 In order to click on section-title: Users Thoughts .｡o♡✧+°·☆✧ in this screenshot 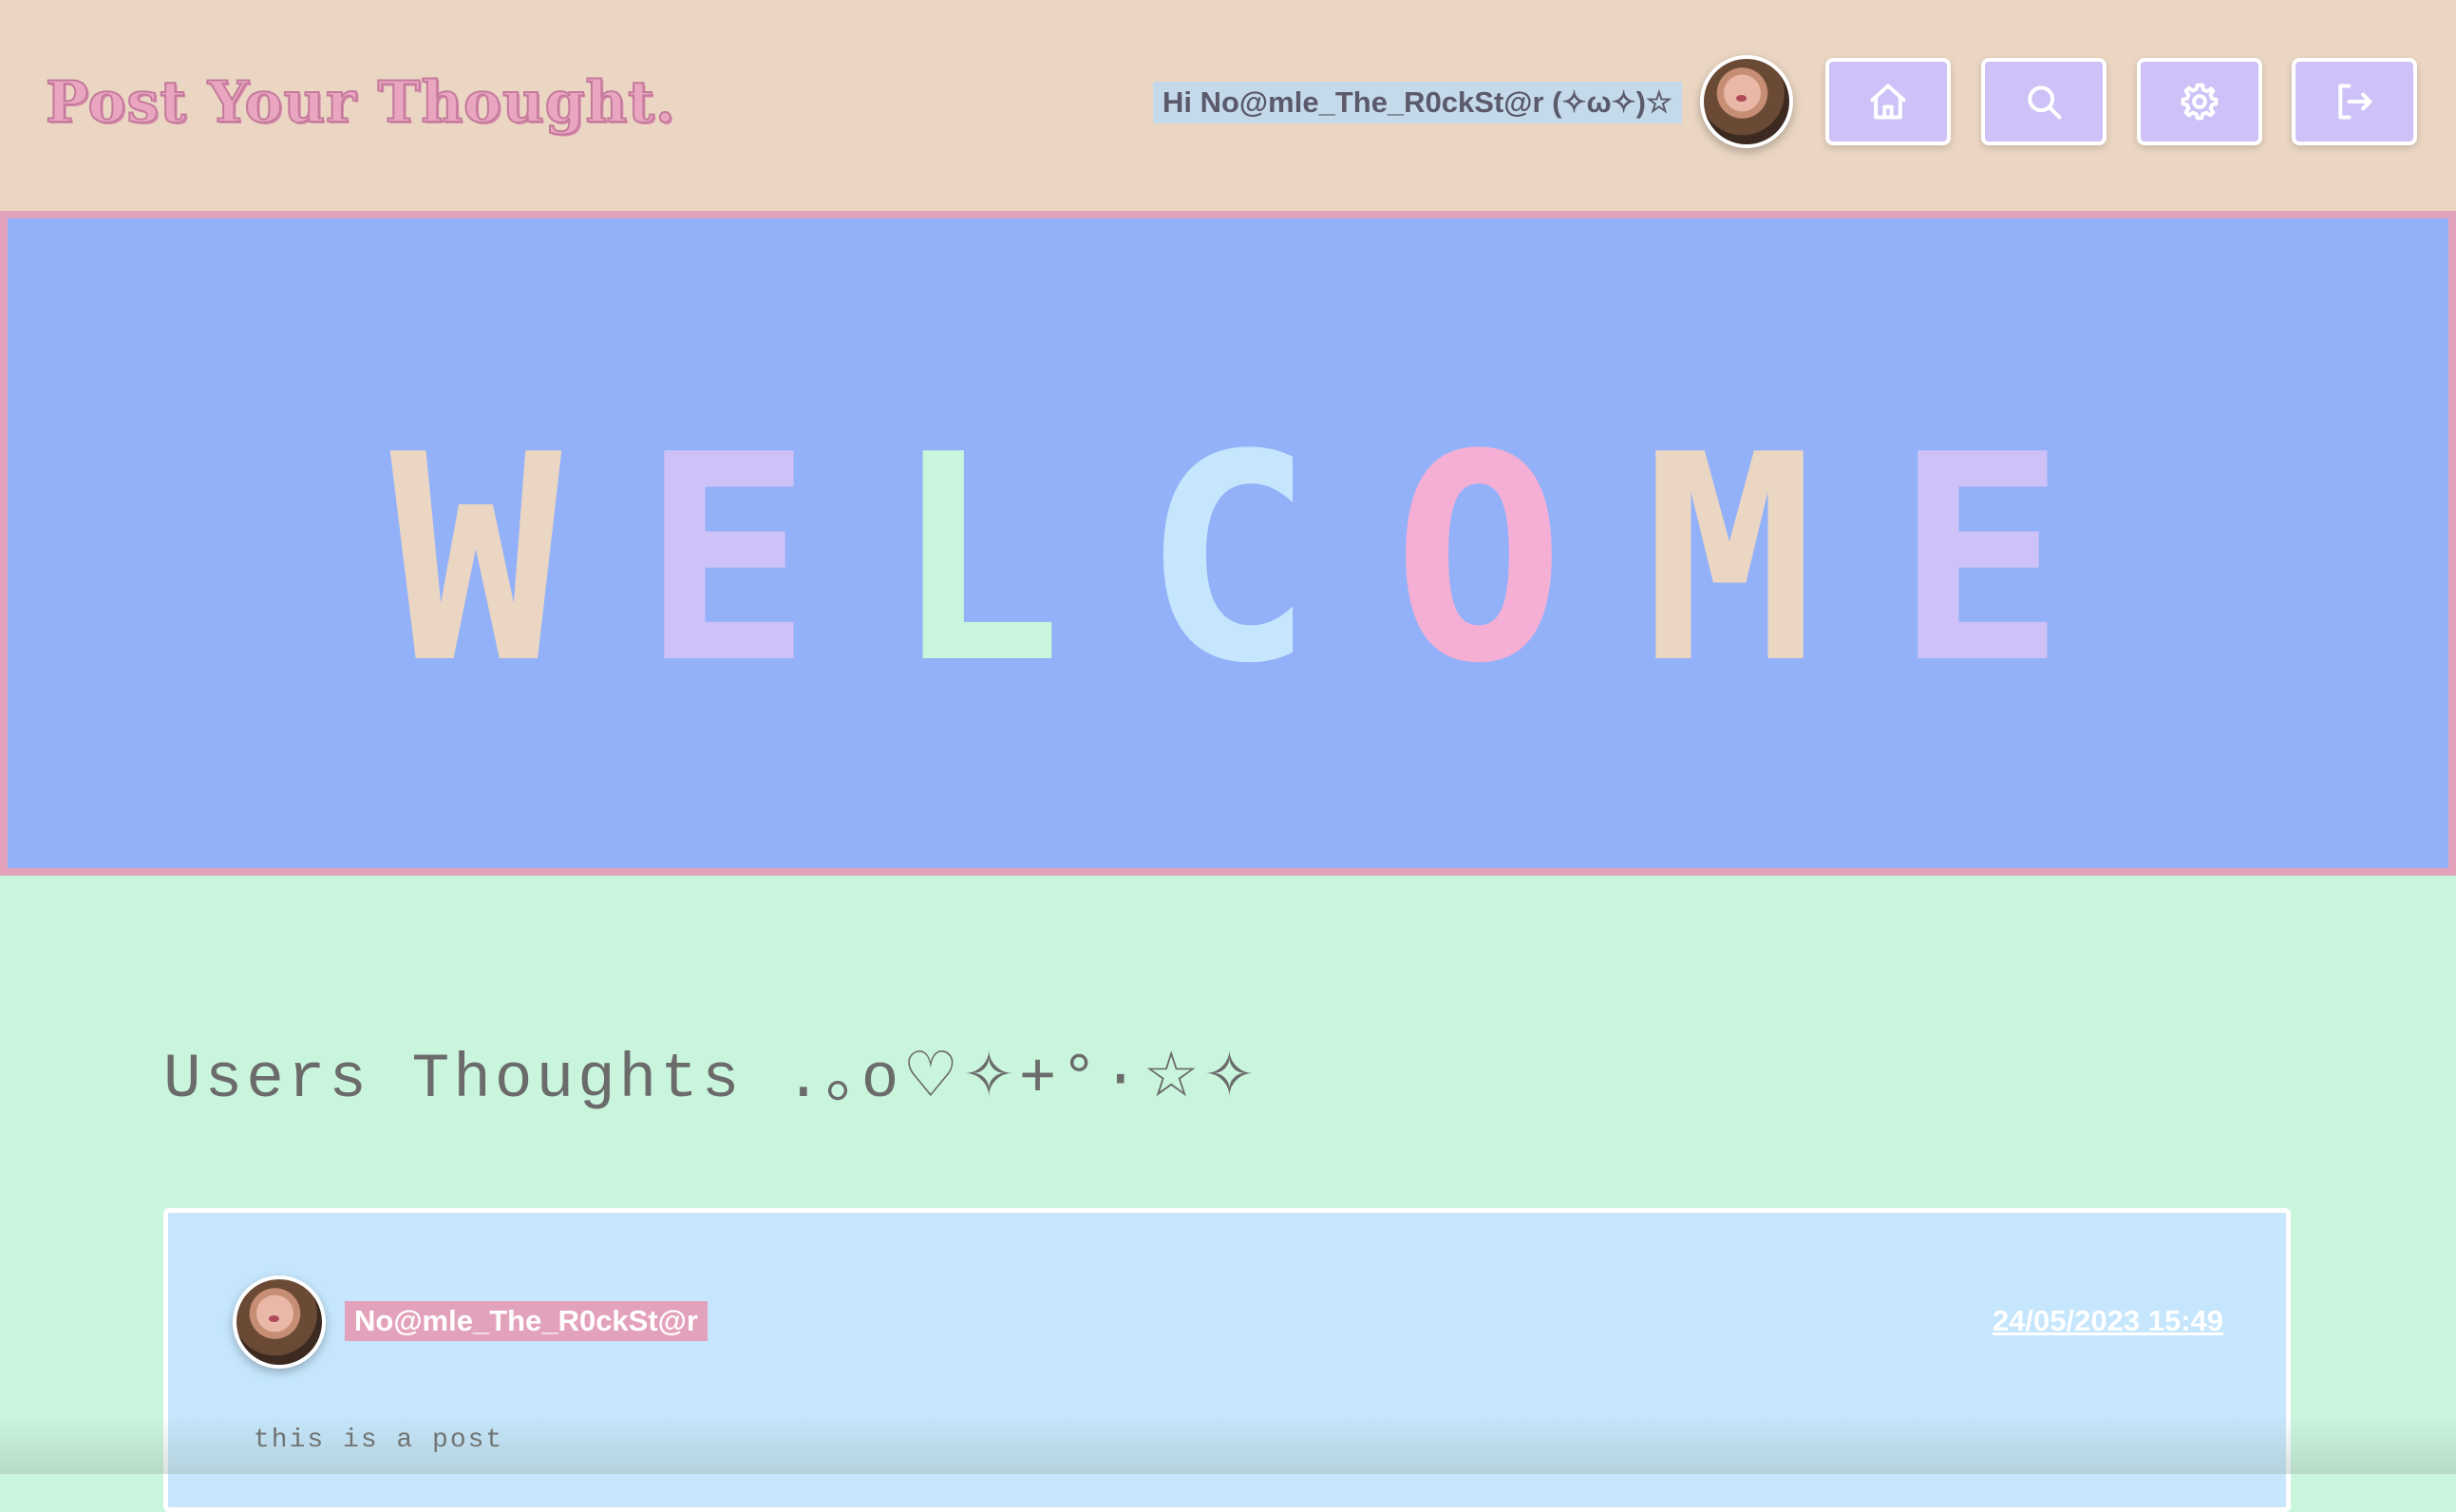, I will do `click(711, 1080)`.